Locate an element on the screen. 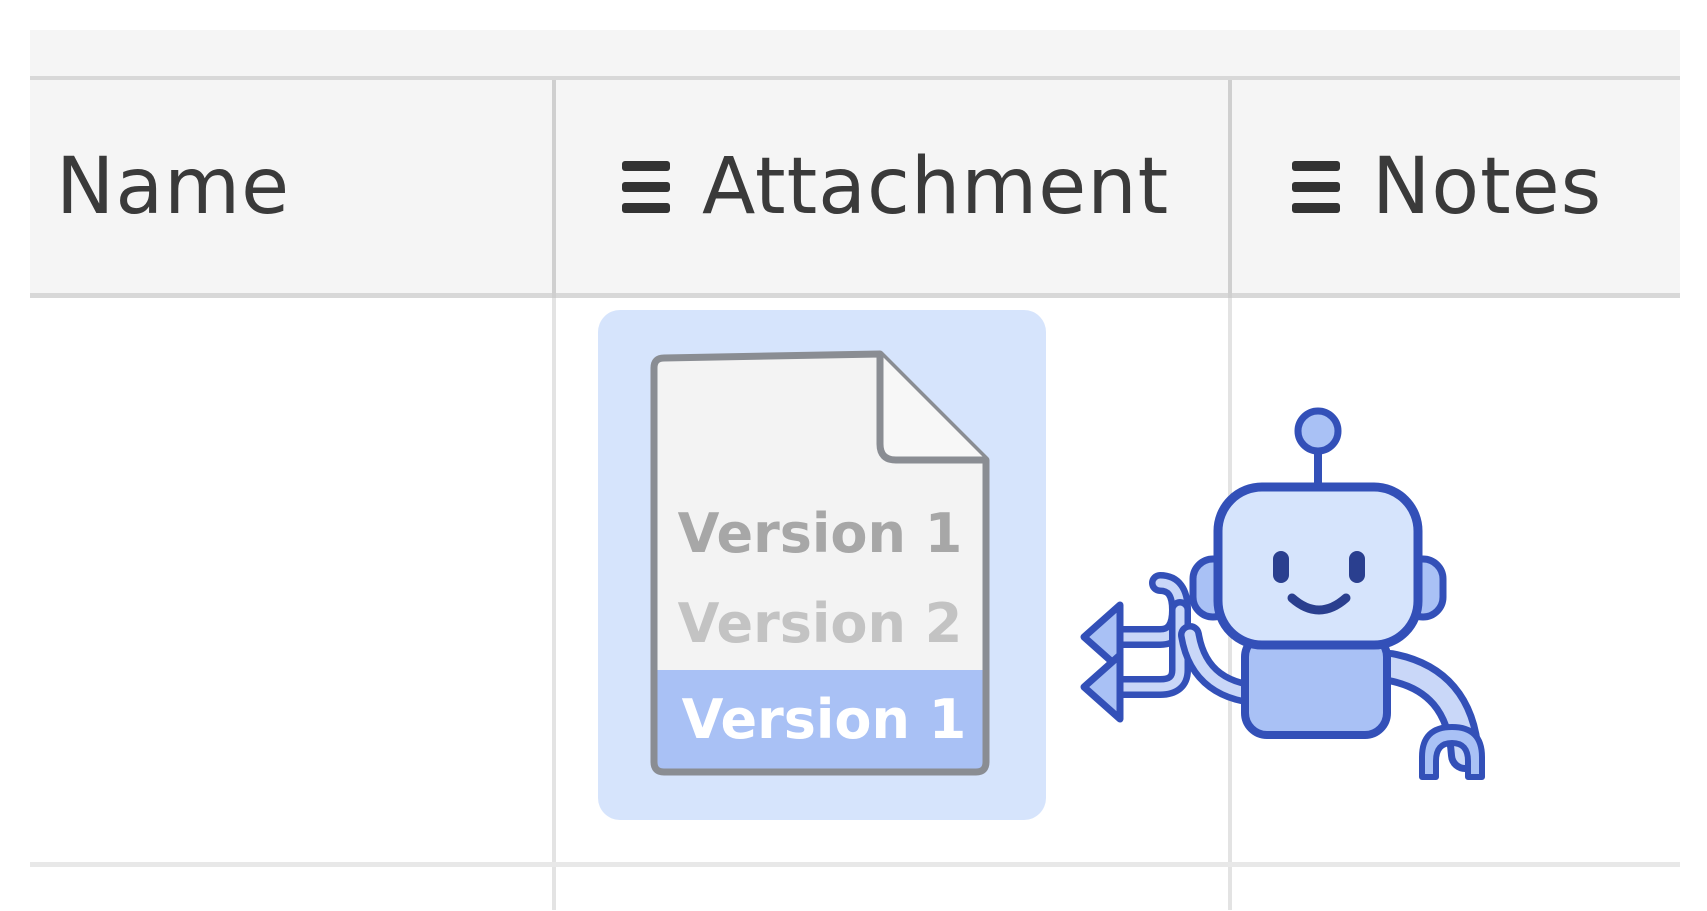  table-toolbar-strip is located at coordinates (855, 55).